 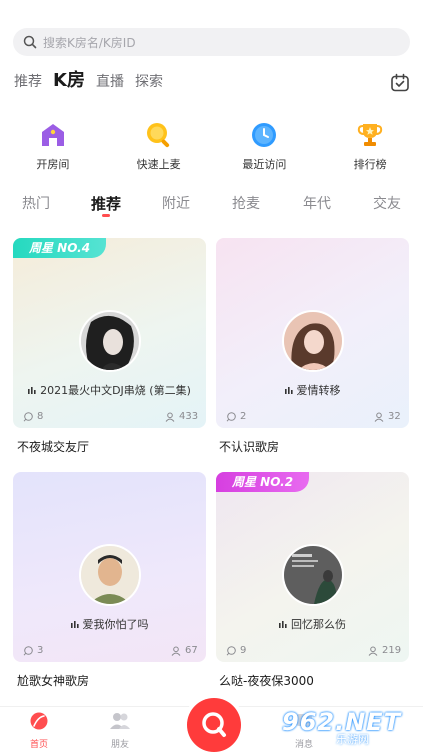 I want to click on room-card: 爱情转移 2 32, so click(x=312, y=333).